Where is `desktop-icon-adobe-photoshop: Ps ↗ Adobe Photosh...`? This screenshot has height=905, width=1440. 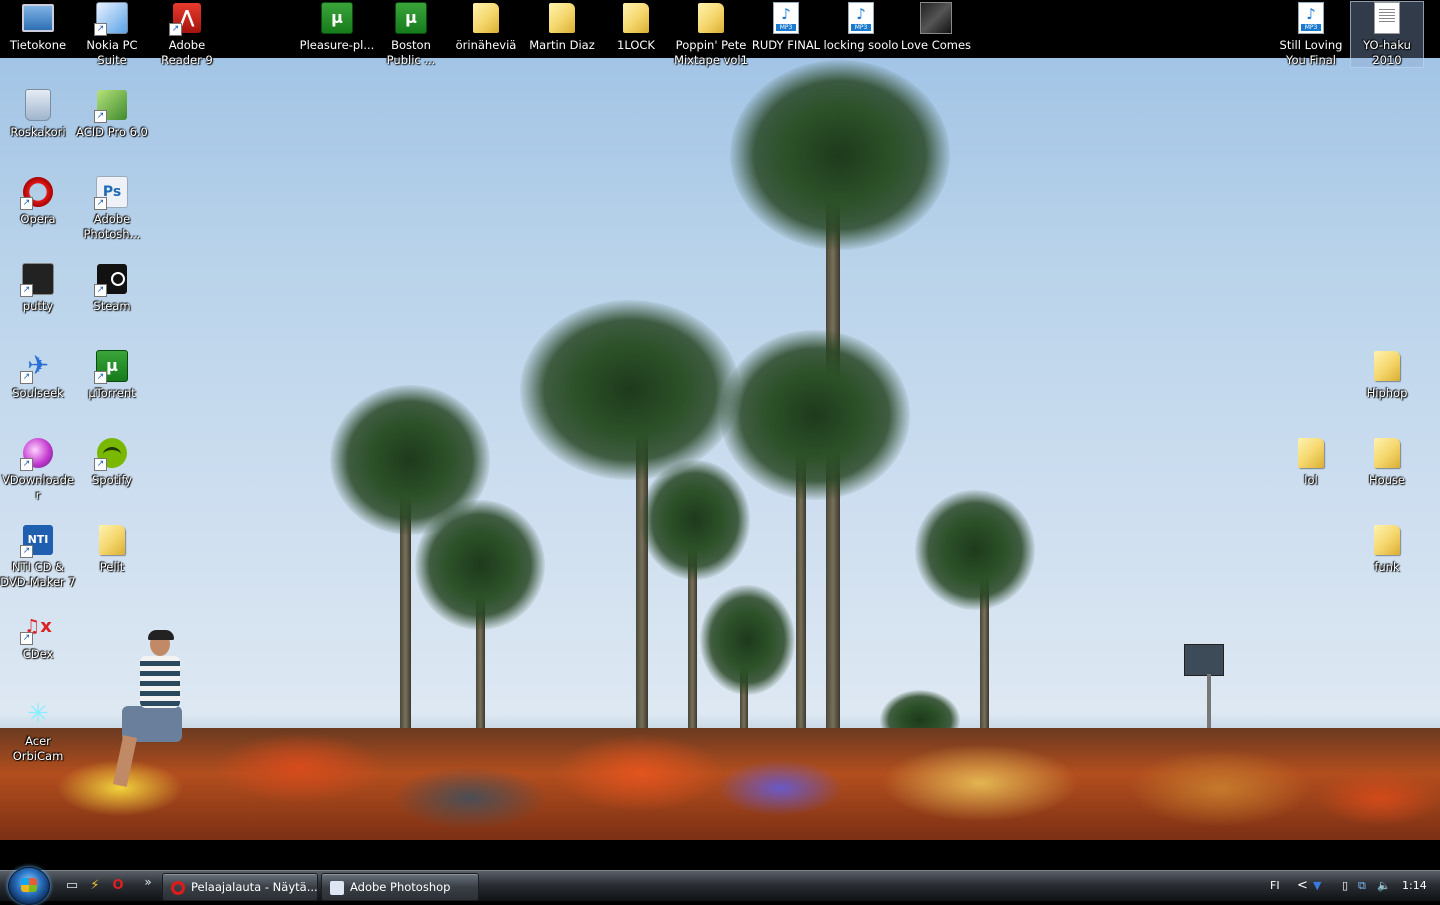
desktop-icon-adobe-photoshop: Ps ↗ Adobe Photosh... is located at coordinates (112, 209).